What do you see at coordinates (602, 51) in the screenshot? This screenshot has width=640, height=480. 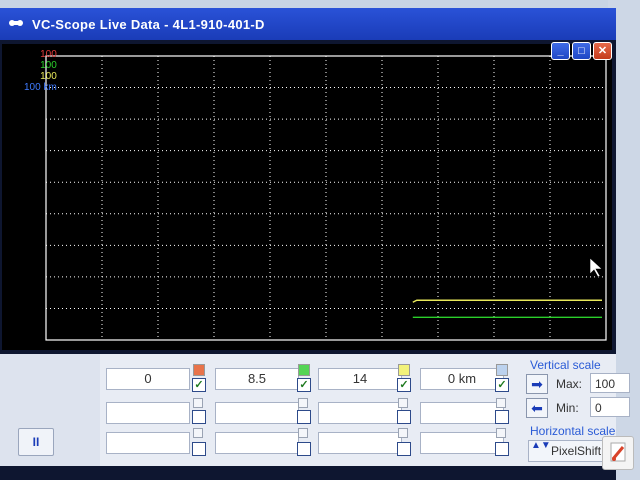 I see `close-button: ✕` at bounding box center [602, 51].